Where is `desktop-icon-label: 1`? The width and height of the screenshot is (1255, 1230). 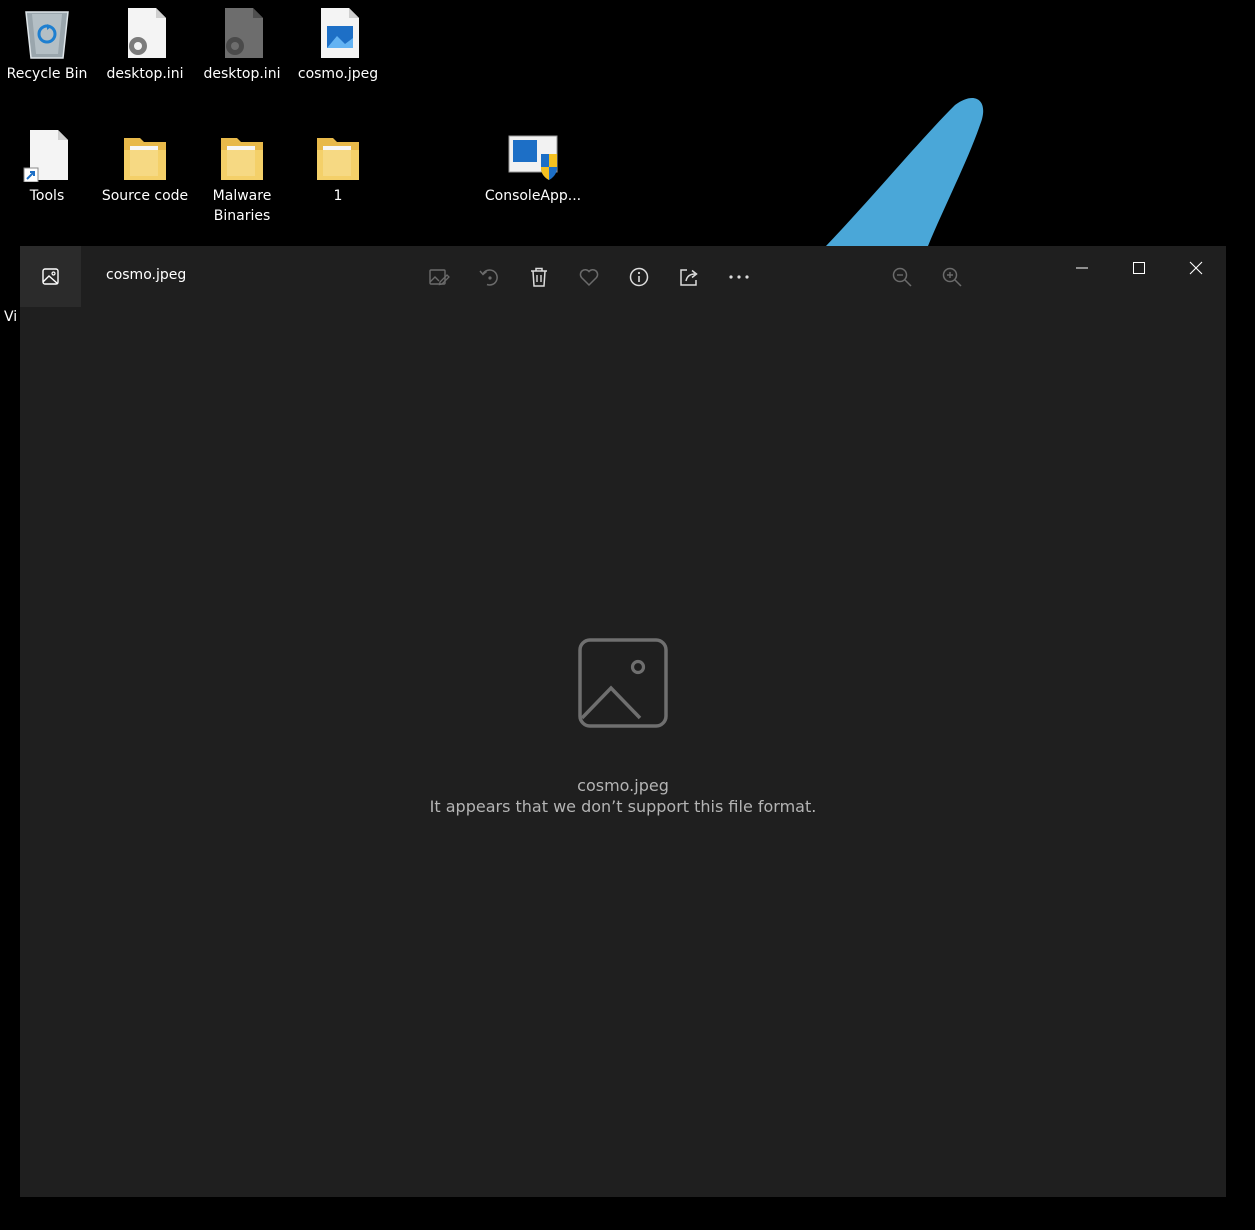 desktop-icon-label: 1 is located at coordinates (338, 196).